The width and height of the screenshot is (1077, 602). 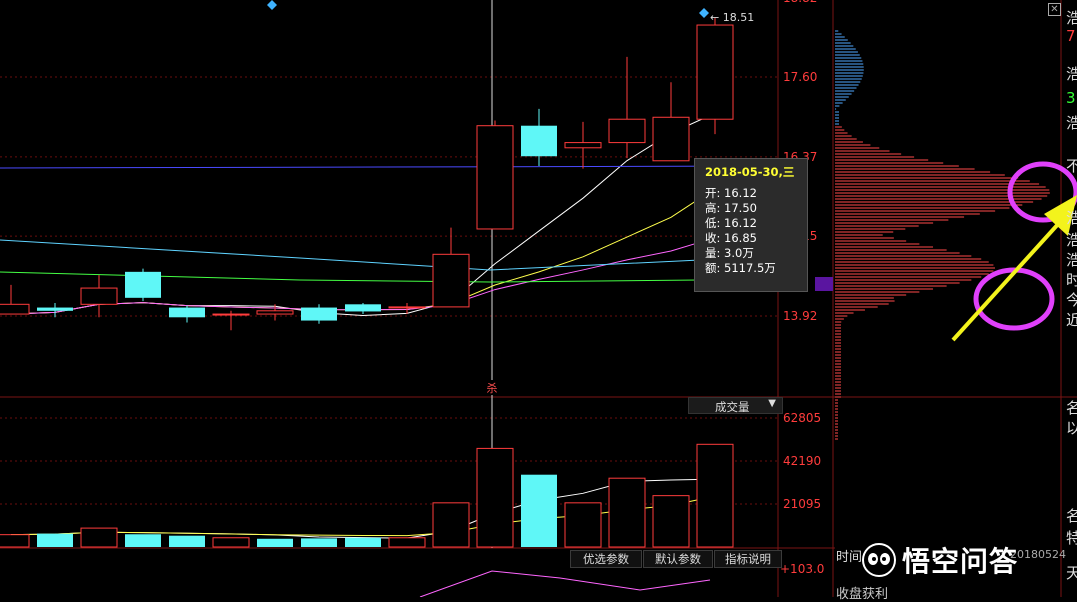 I want to click on side-panel-char: 今, so click(x=1071, y=300).